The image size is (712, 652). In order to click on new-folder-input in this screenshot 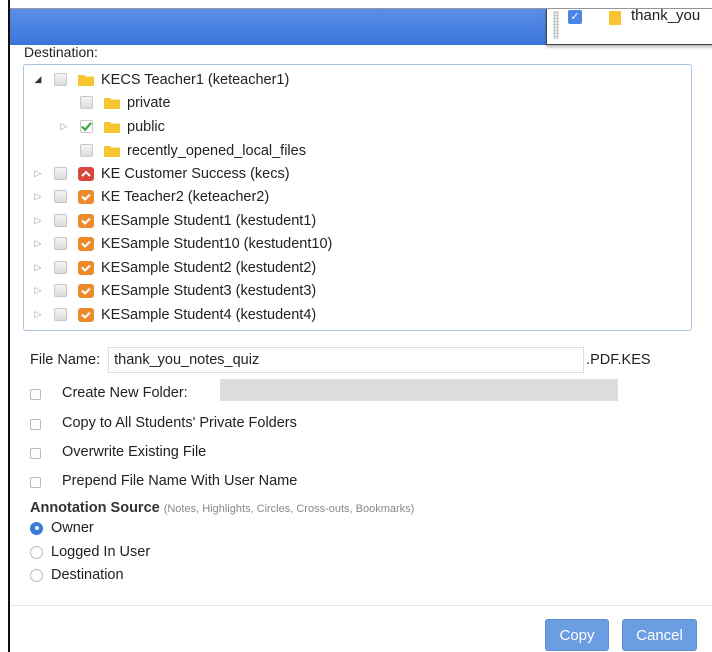, I will do `click(419, 390)`.